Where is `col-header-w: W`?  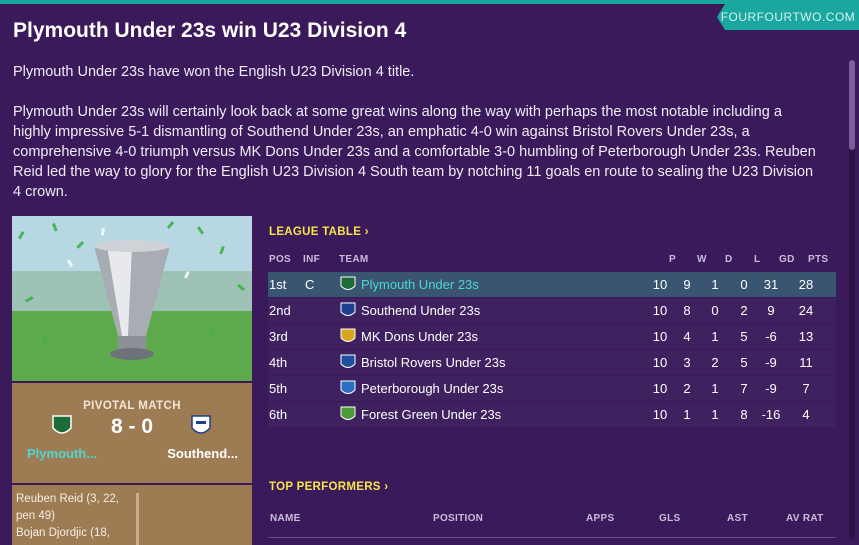
col-header-w: W is located at coordinates (702, 259).